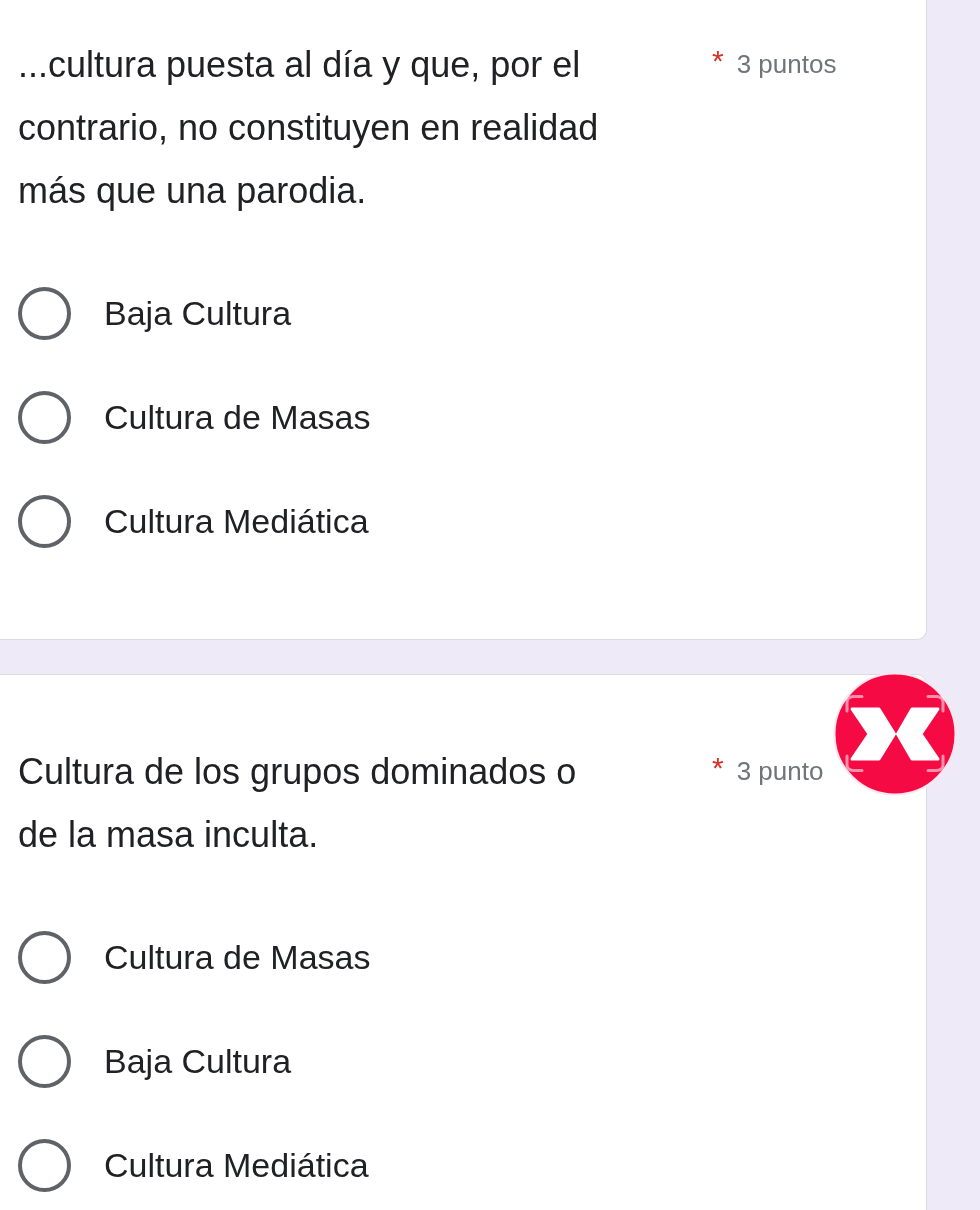 The image size is (980, 1210). I want to click on points-label: 3 punto, so click(780, 771).